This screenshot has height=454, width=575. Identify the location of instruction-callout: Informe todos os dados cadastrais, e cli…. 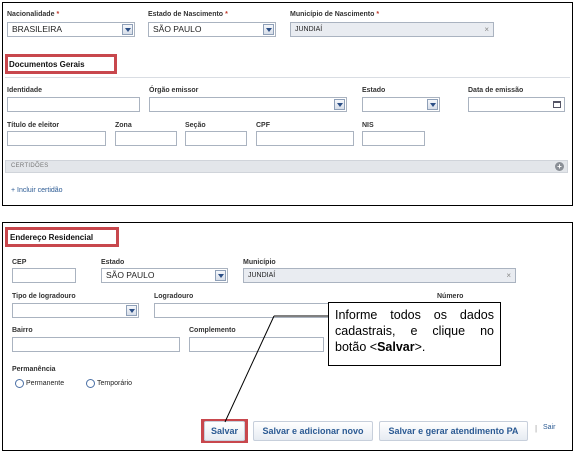
(414, 334).